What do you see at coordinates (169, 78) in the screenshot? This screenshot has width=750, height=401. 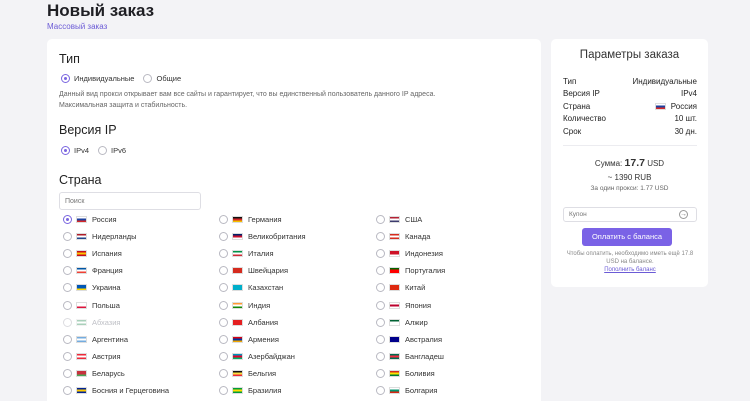 I see `type-option-label: Общие` at bounding box center [169, 78].